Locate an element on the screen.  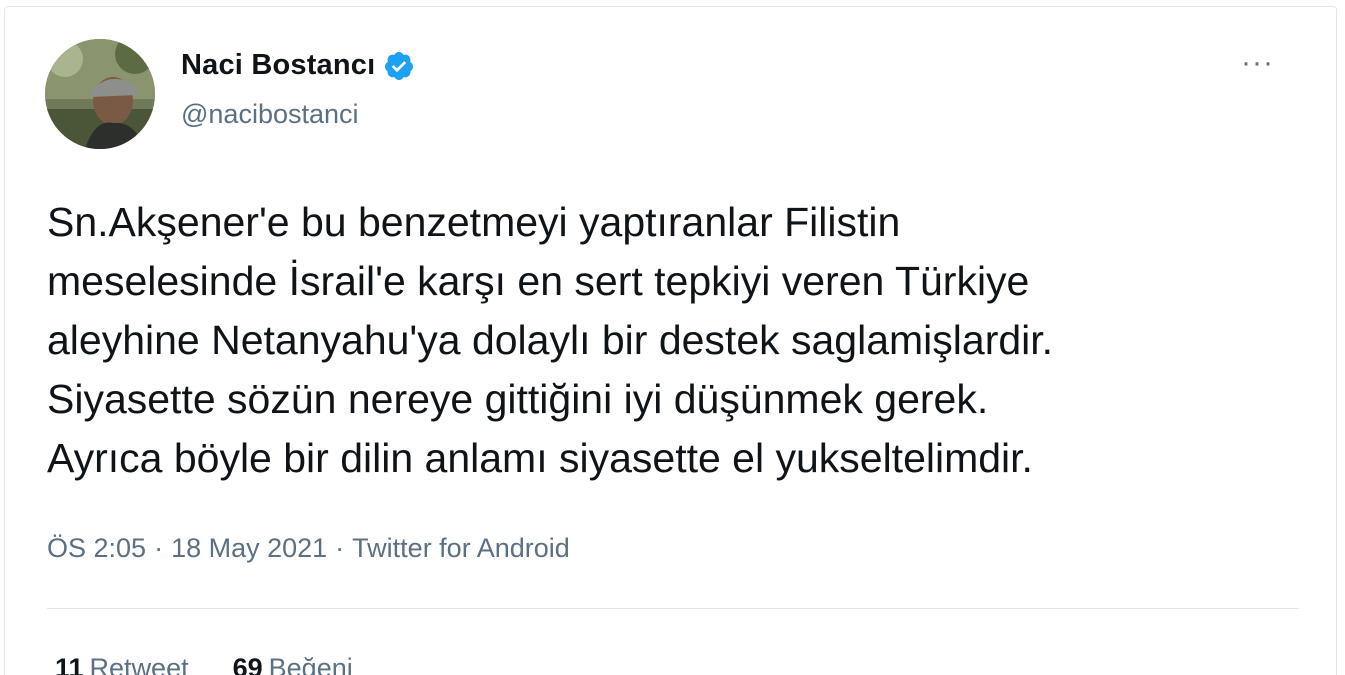
likes-label: Beğeni is located at coordinates (310, 664).